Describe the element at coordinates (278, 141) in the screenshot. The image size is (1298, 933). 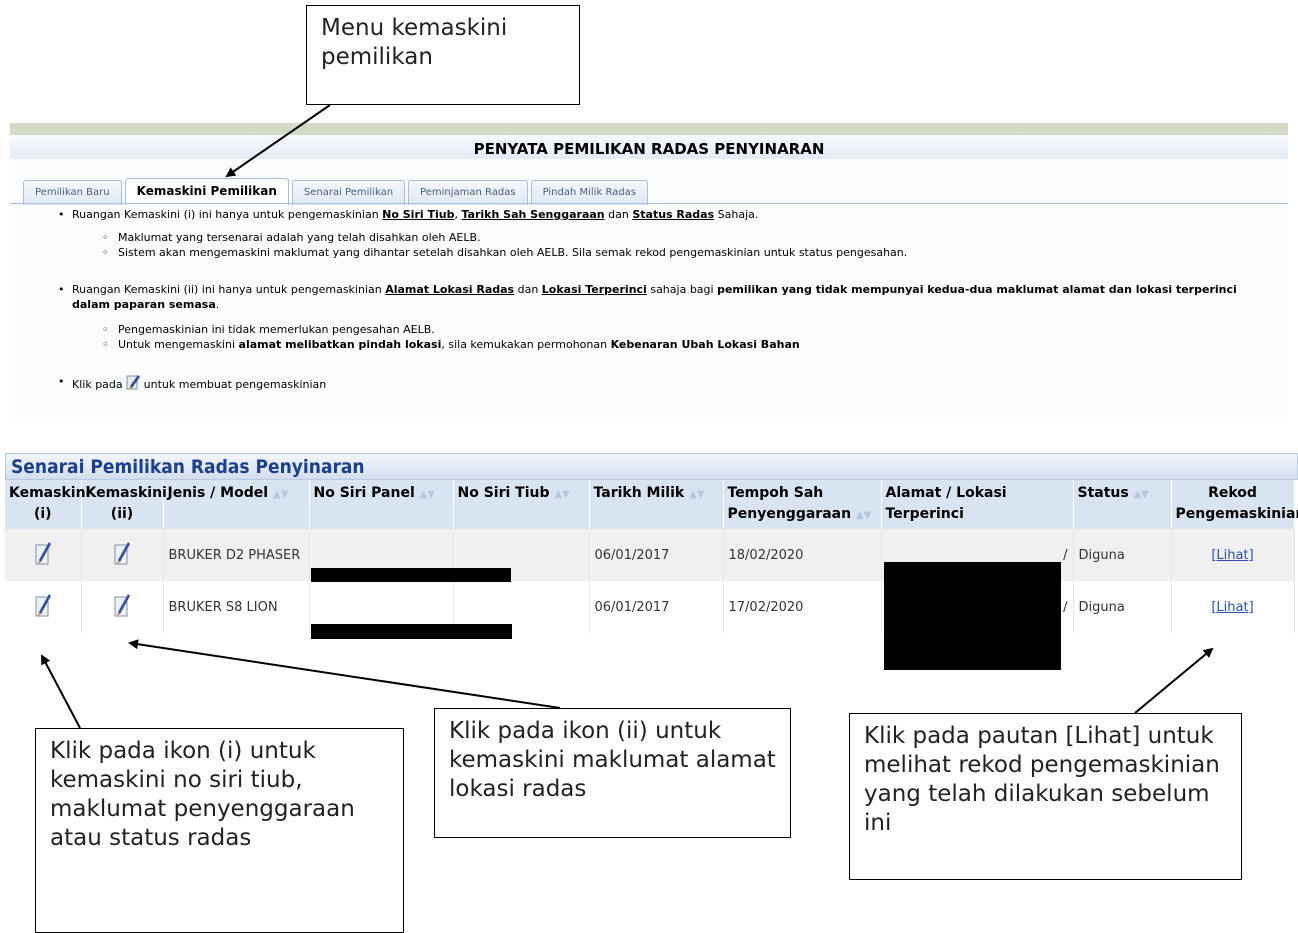
I see `arrow-to-tab` at that location.